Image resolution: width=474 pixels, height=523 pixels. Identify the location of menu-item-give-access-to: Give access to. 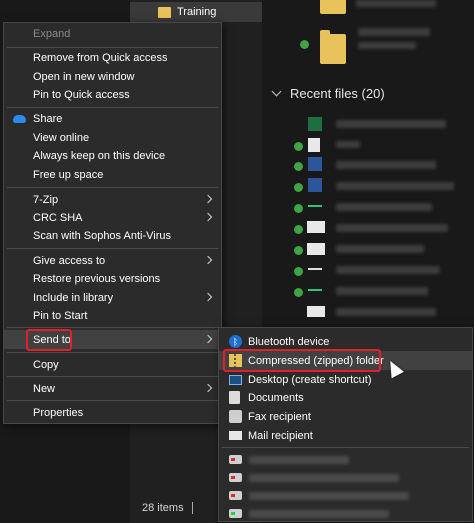
(112, 260).